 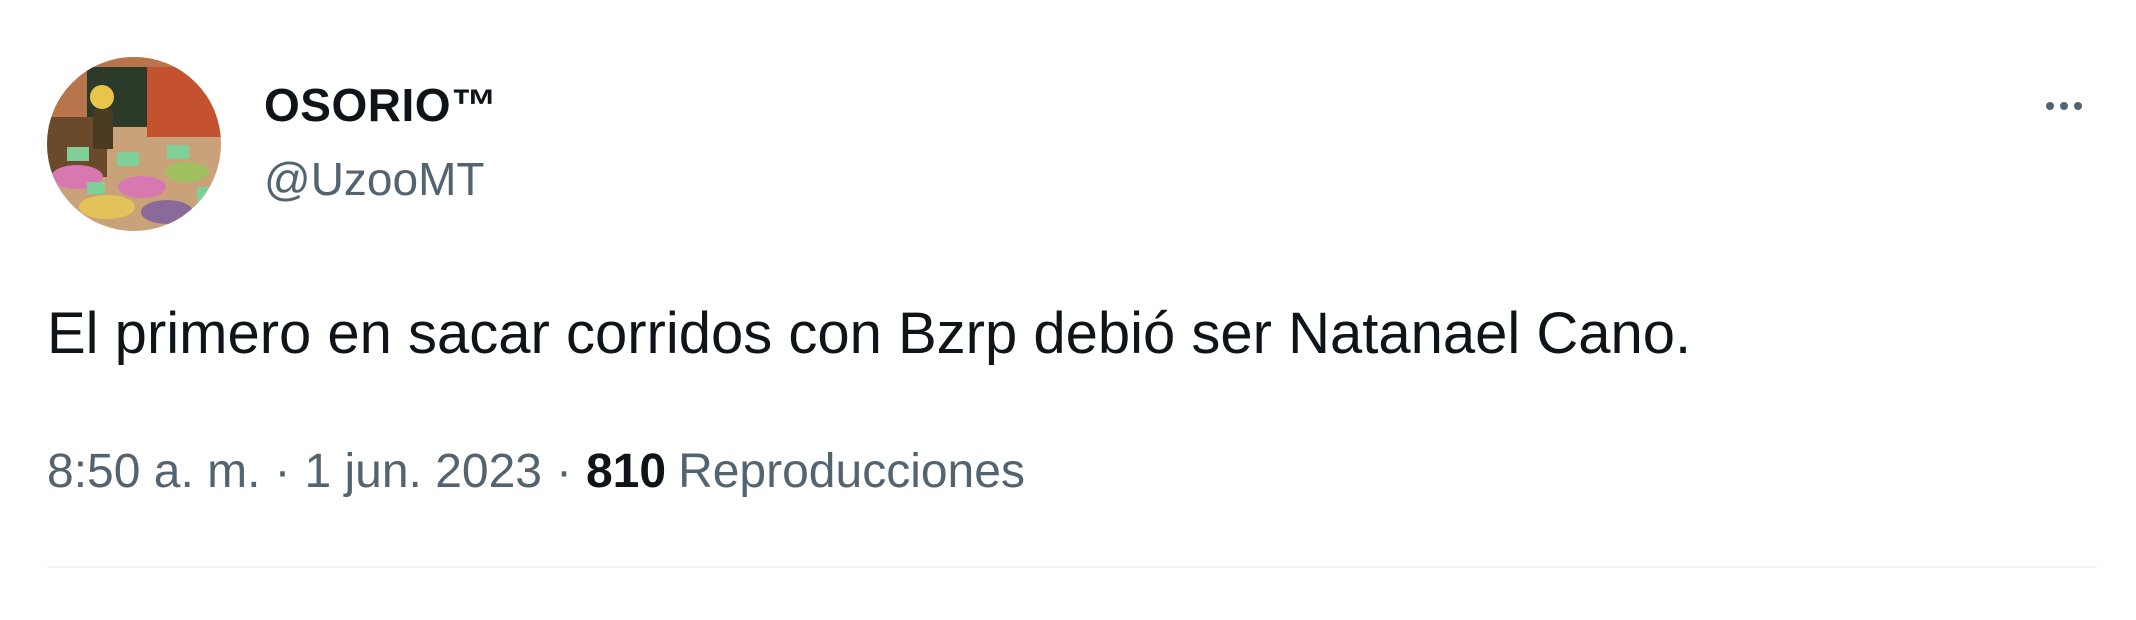 I want to click on avatar-image, so click(x=134, y=144).